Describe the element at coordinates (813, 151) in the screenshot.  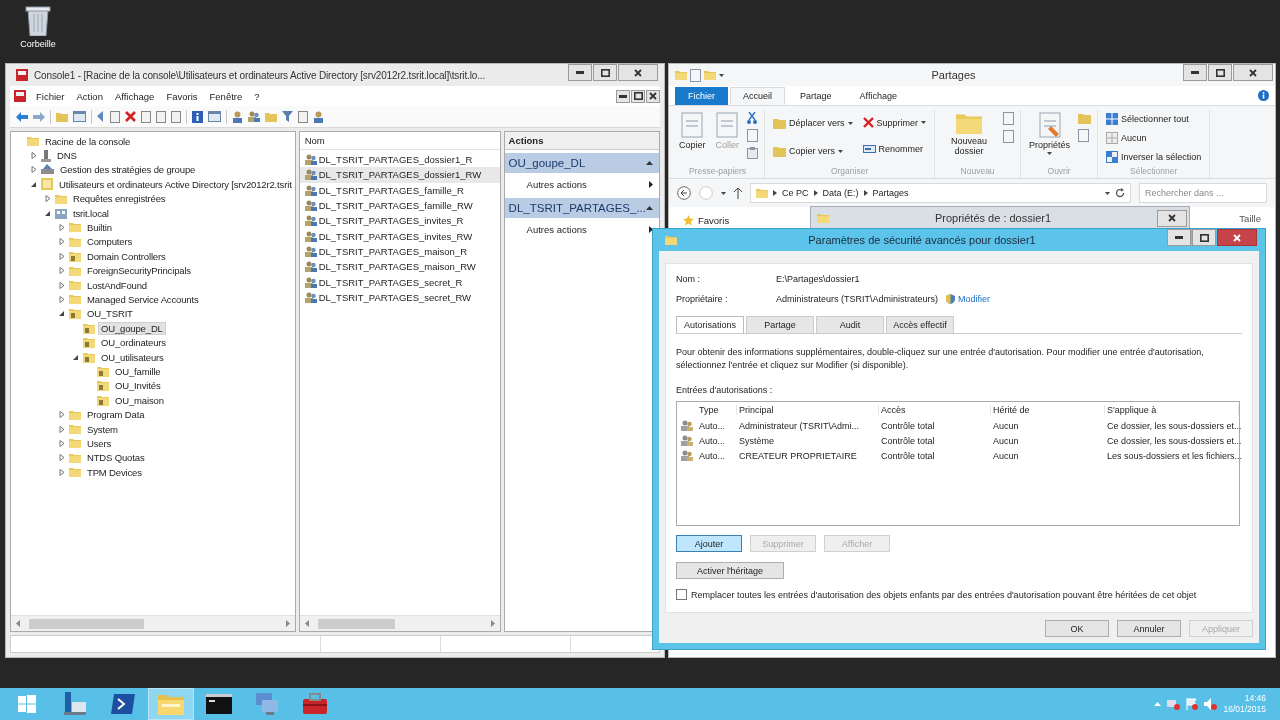
I see `ribbon-button: Copier vers` at that location.